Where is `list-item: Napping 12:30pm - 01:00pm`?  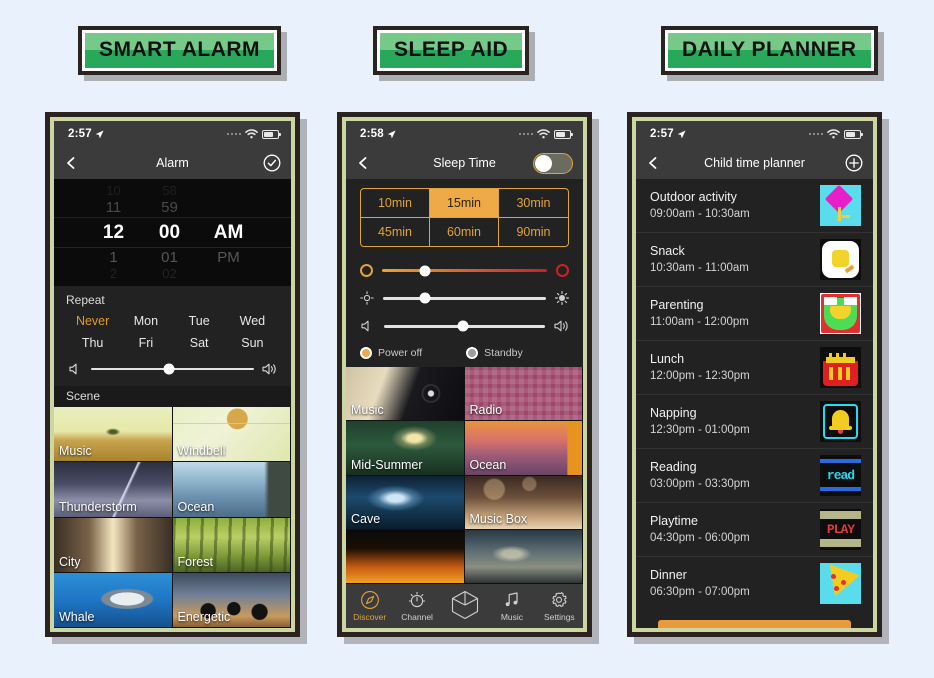
list-item: Napping 12:30pm - 01:00pm is located at coordinates (754, 422).